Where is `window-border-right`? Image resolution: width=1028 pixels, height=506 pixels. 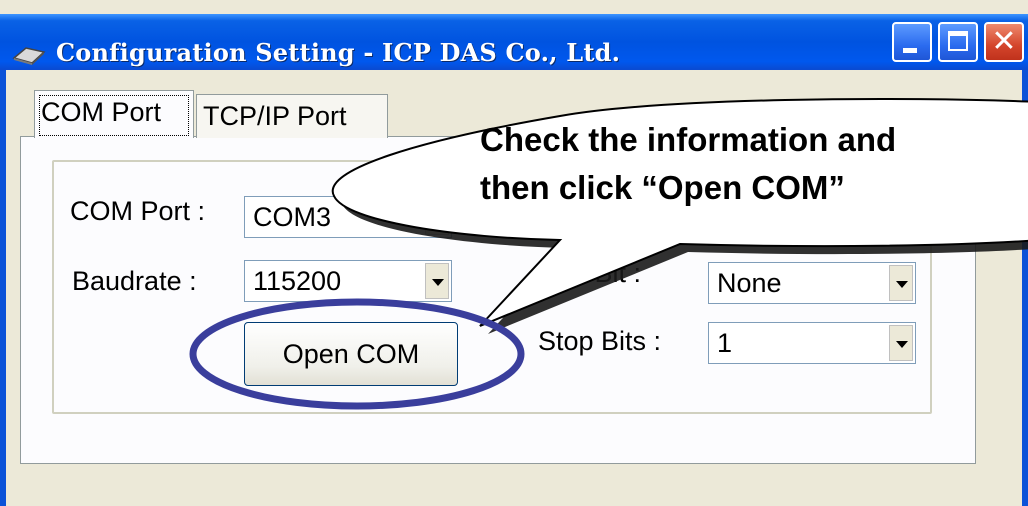
window-border-right is located at coordinates (1025, 288).